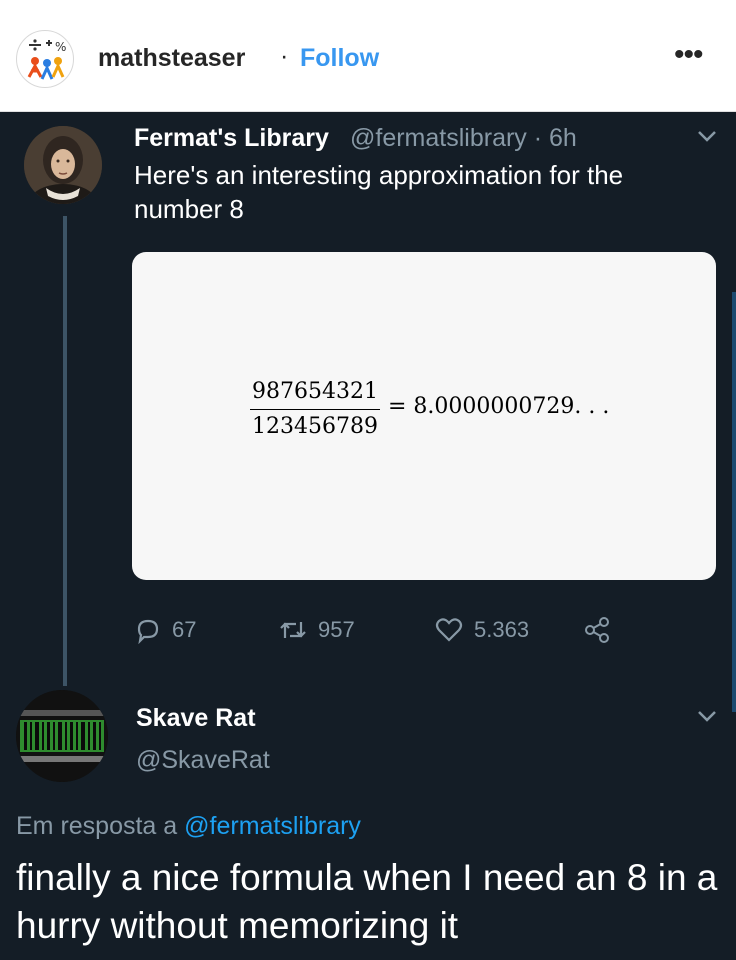 Image resolution: width=736 pixels, height=960 pixels. What do you see at coordinates (499, 406) in the screenshot?
I see `formula-result: = 8.0000000729. . .` at bounding box center [499, 406].